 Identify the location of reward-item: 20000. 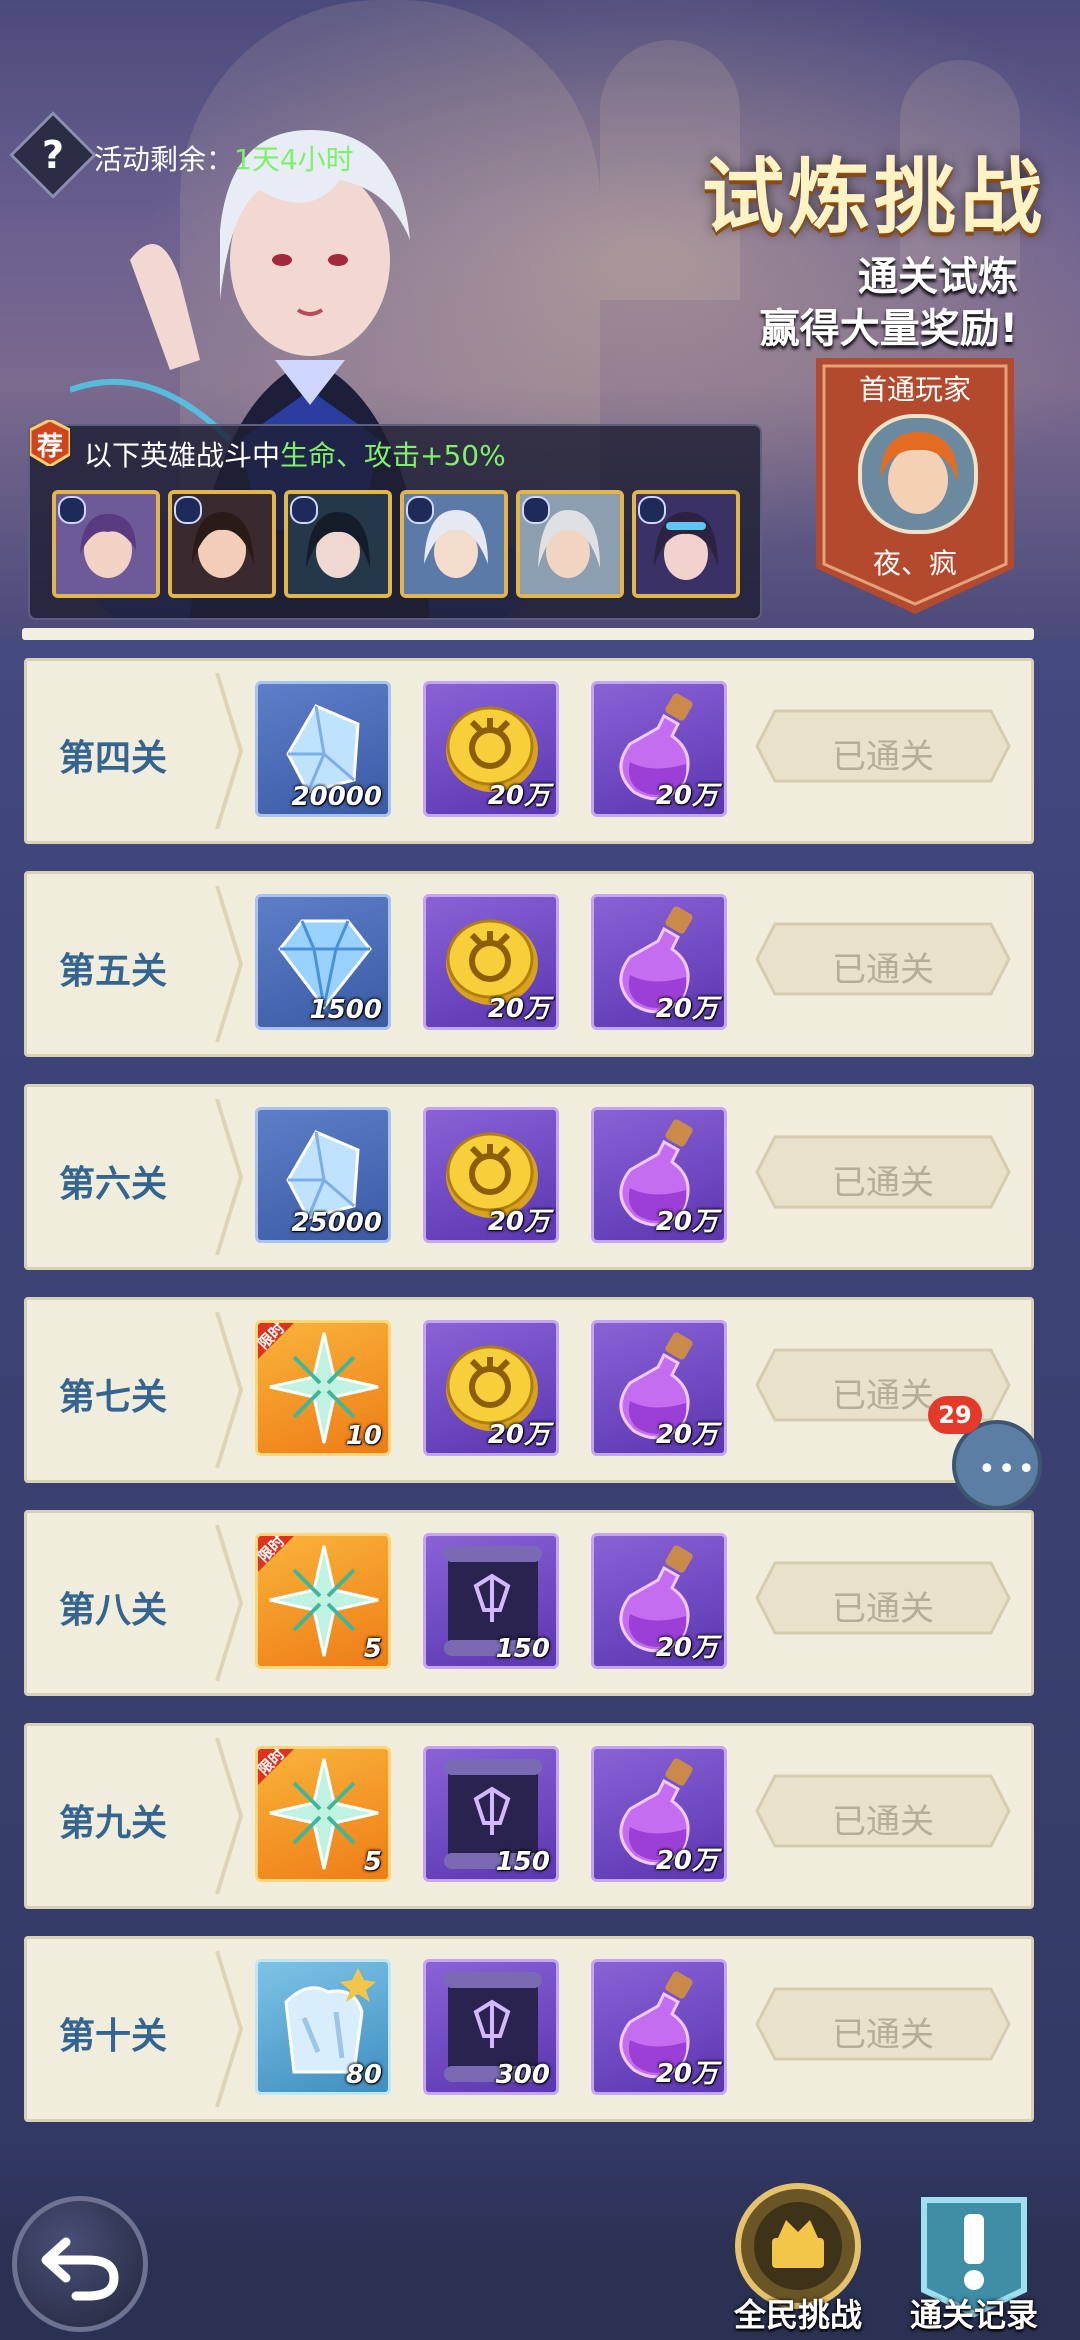
(323, 749).